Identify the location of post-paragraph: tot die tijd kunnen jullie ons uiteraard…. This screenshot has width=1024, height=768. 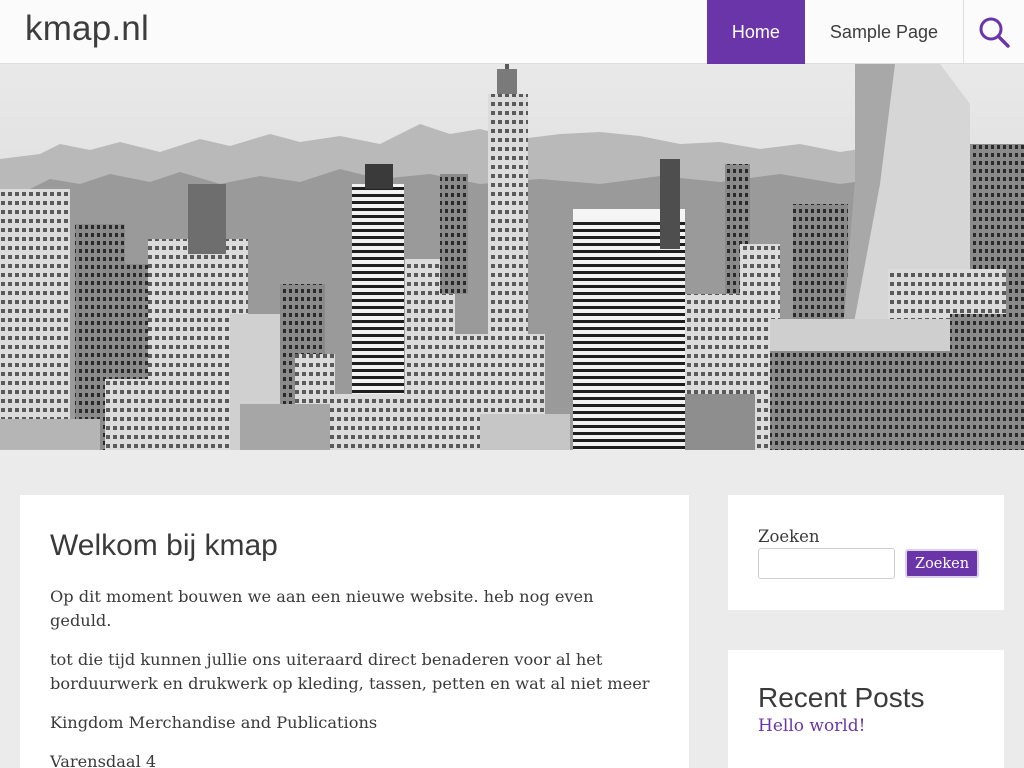
(350, 671).